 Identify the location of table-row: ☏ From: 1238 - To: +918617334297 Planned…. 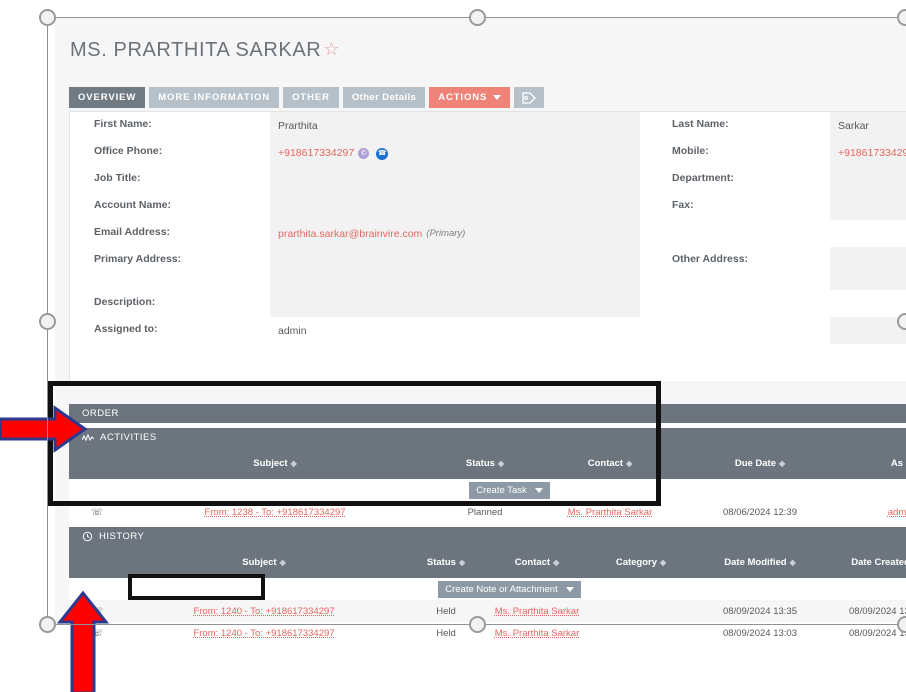
(487, 512).